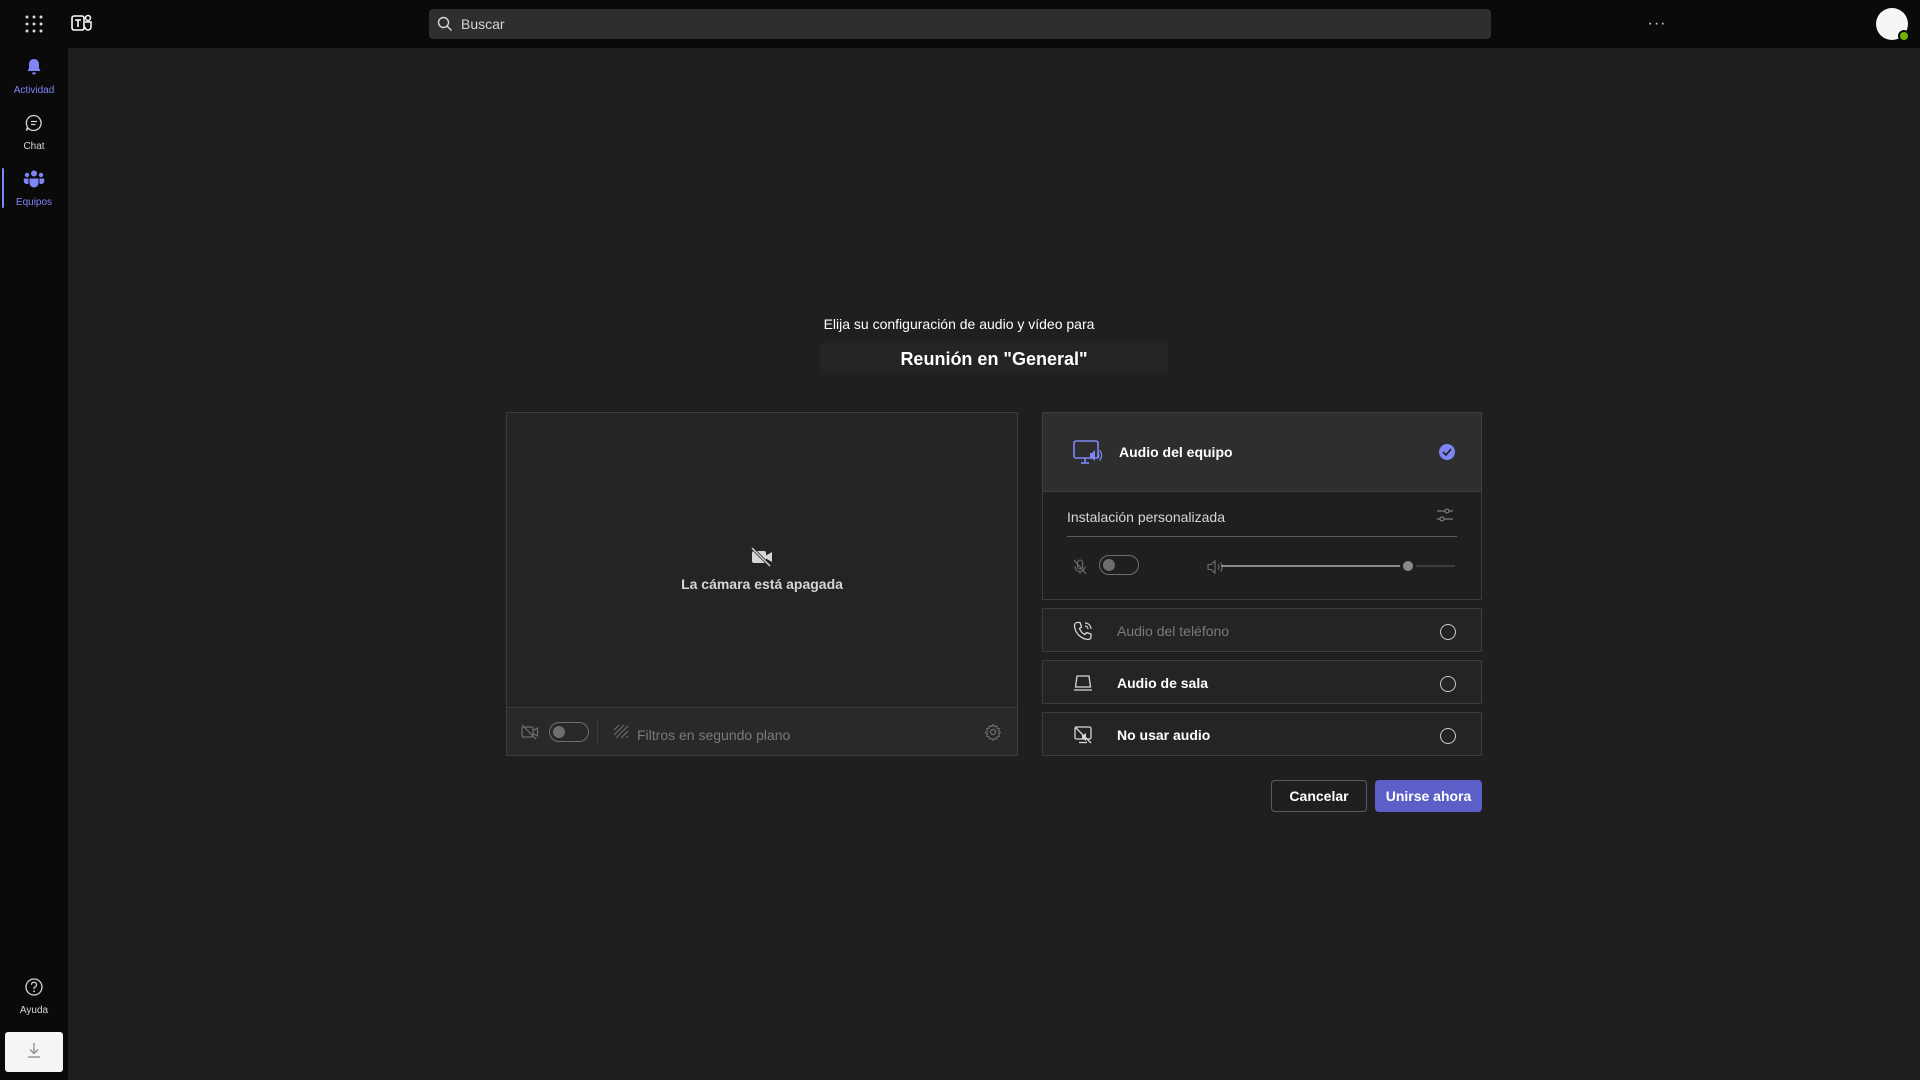 This screenshot has width=1920, height=1080. I want to click on phone-audio-option: Audio del teléfono, so click(1262, 630).